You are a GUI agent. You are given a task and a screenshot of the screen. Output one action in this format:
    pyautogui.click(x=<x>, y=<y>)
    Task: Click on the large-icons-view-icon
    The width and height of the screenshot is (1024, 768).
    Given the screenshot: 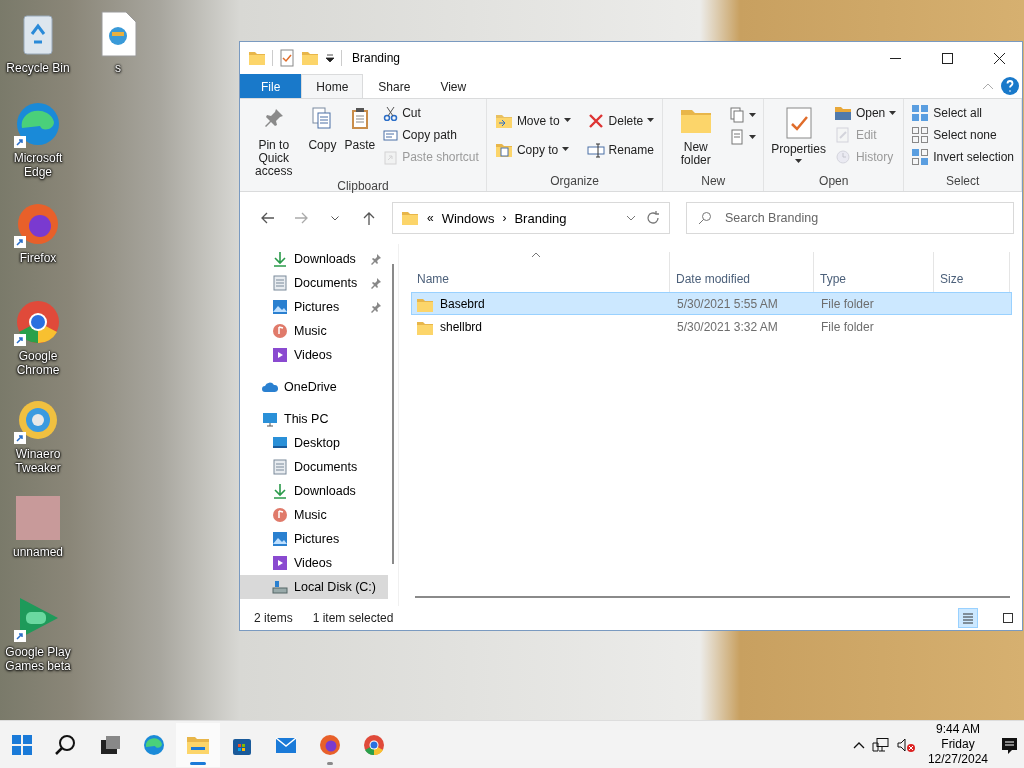 What is the action you would take?
    pyautogui.click(x=1008, y=618)
    